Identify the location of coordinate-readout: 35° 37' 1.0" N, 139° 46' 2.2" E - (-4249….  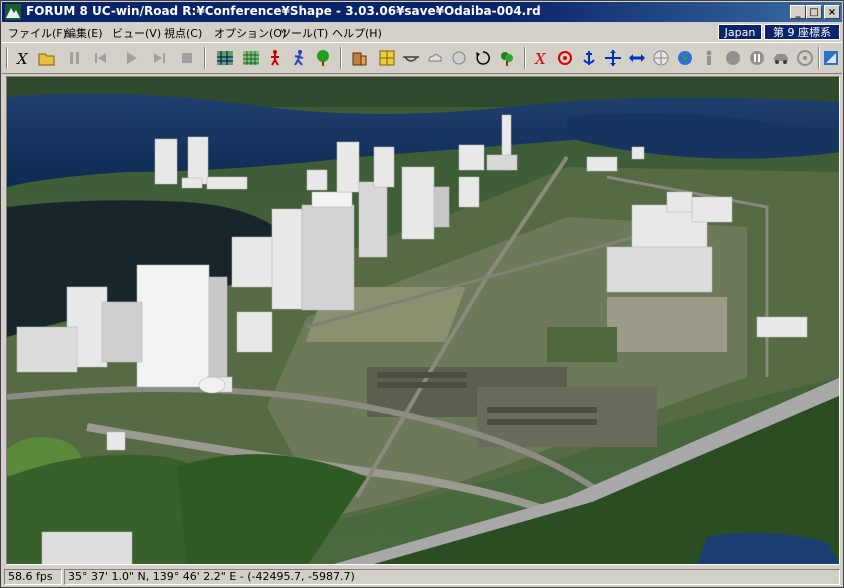
(452, 577).